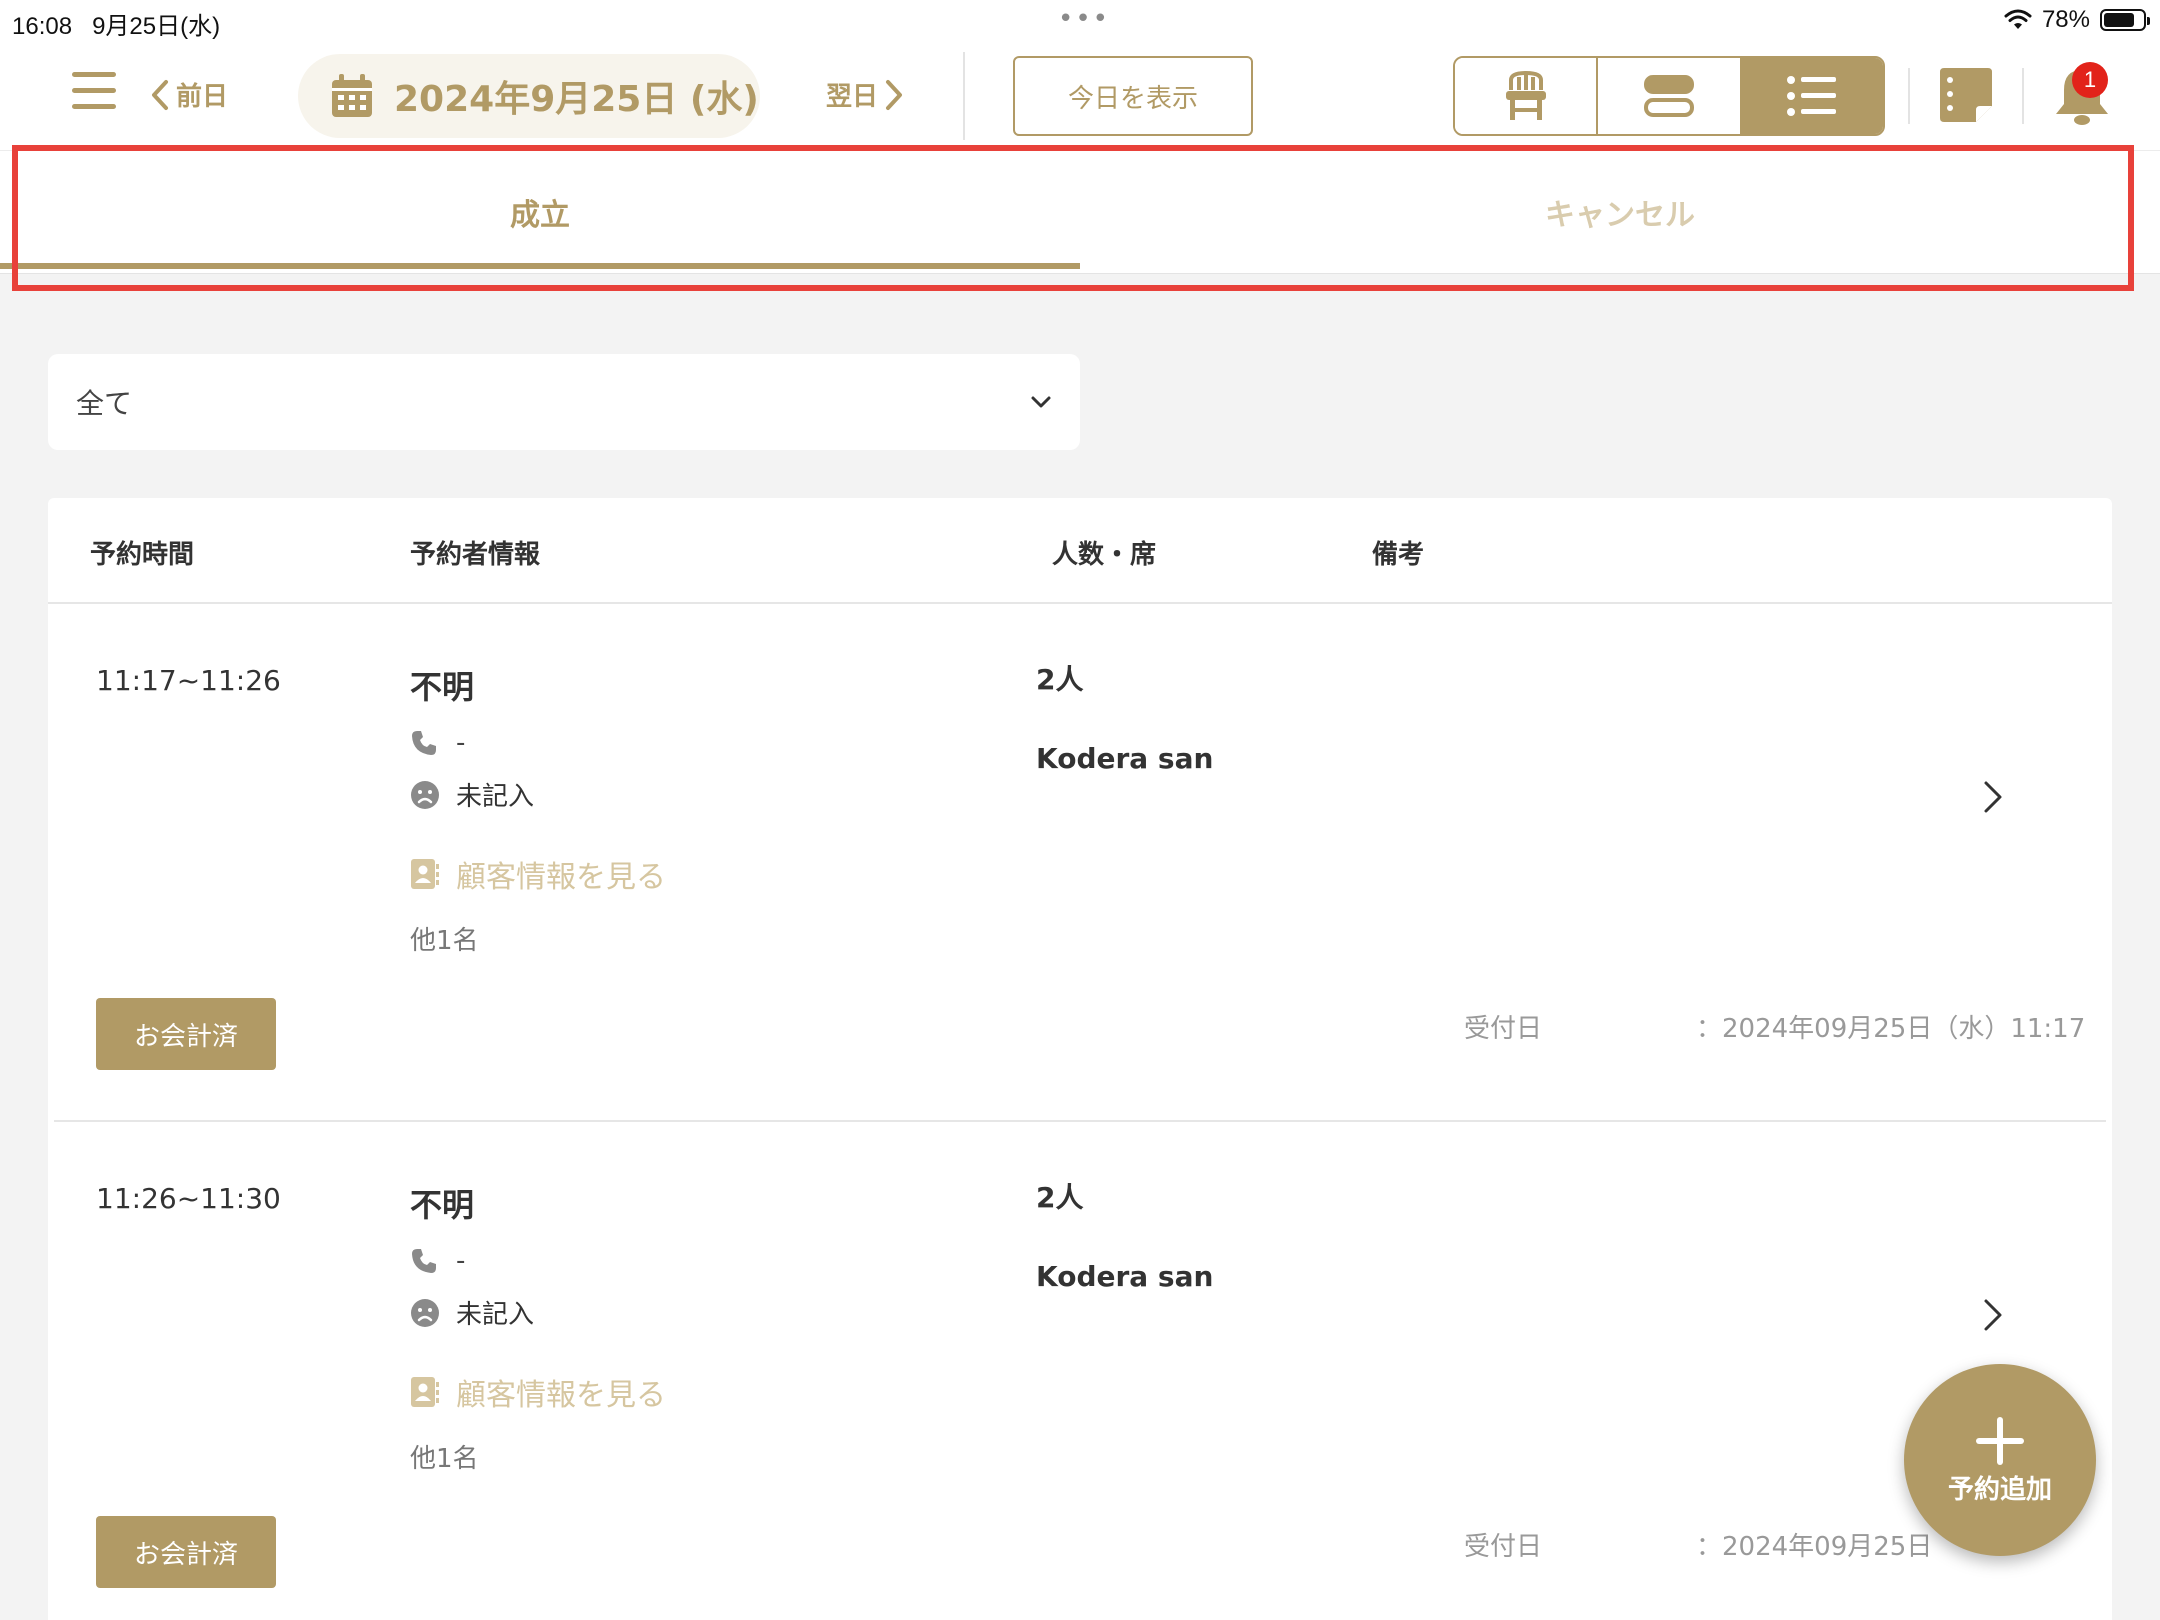  What do you see at coordinates (160, 94) in the screenshot?
I see `chevron-left-icon` at bounding box center [160, 94].